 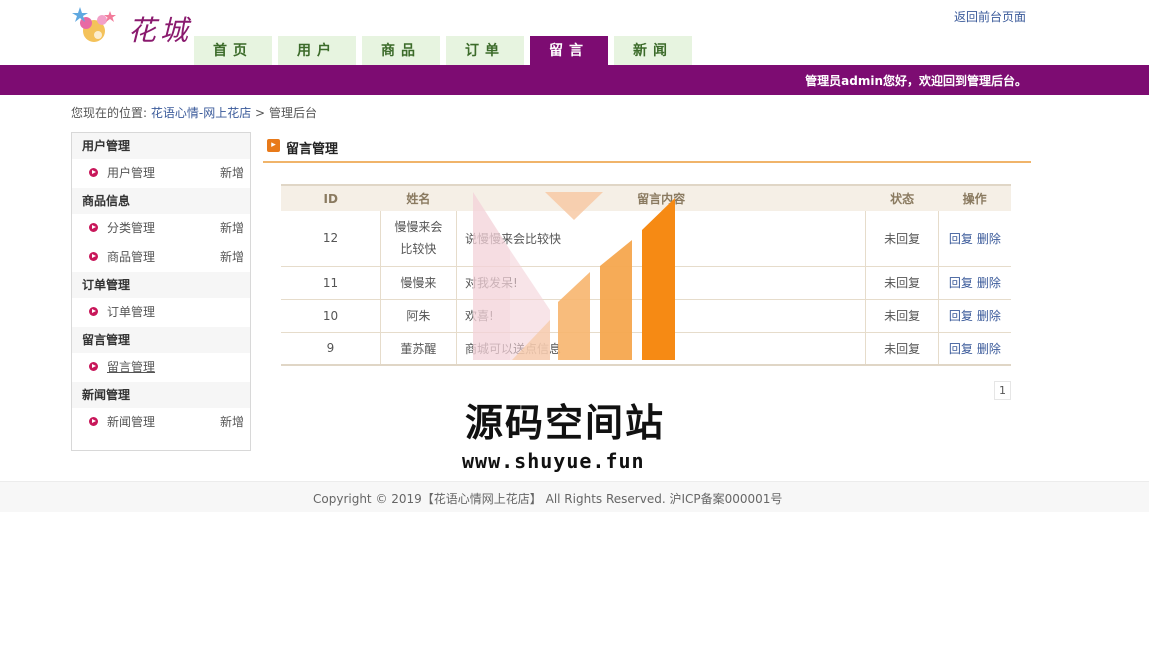 What do you see at coordinates (161, 422) in the screenshot?
I see `sidebar-item-news-management: 新闻管理 新增` at bounding box center [161, 422].